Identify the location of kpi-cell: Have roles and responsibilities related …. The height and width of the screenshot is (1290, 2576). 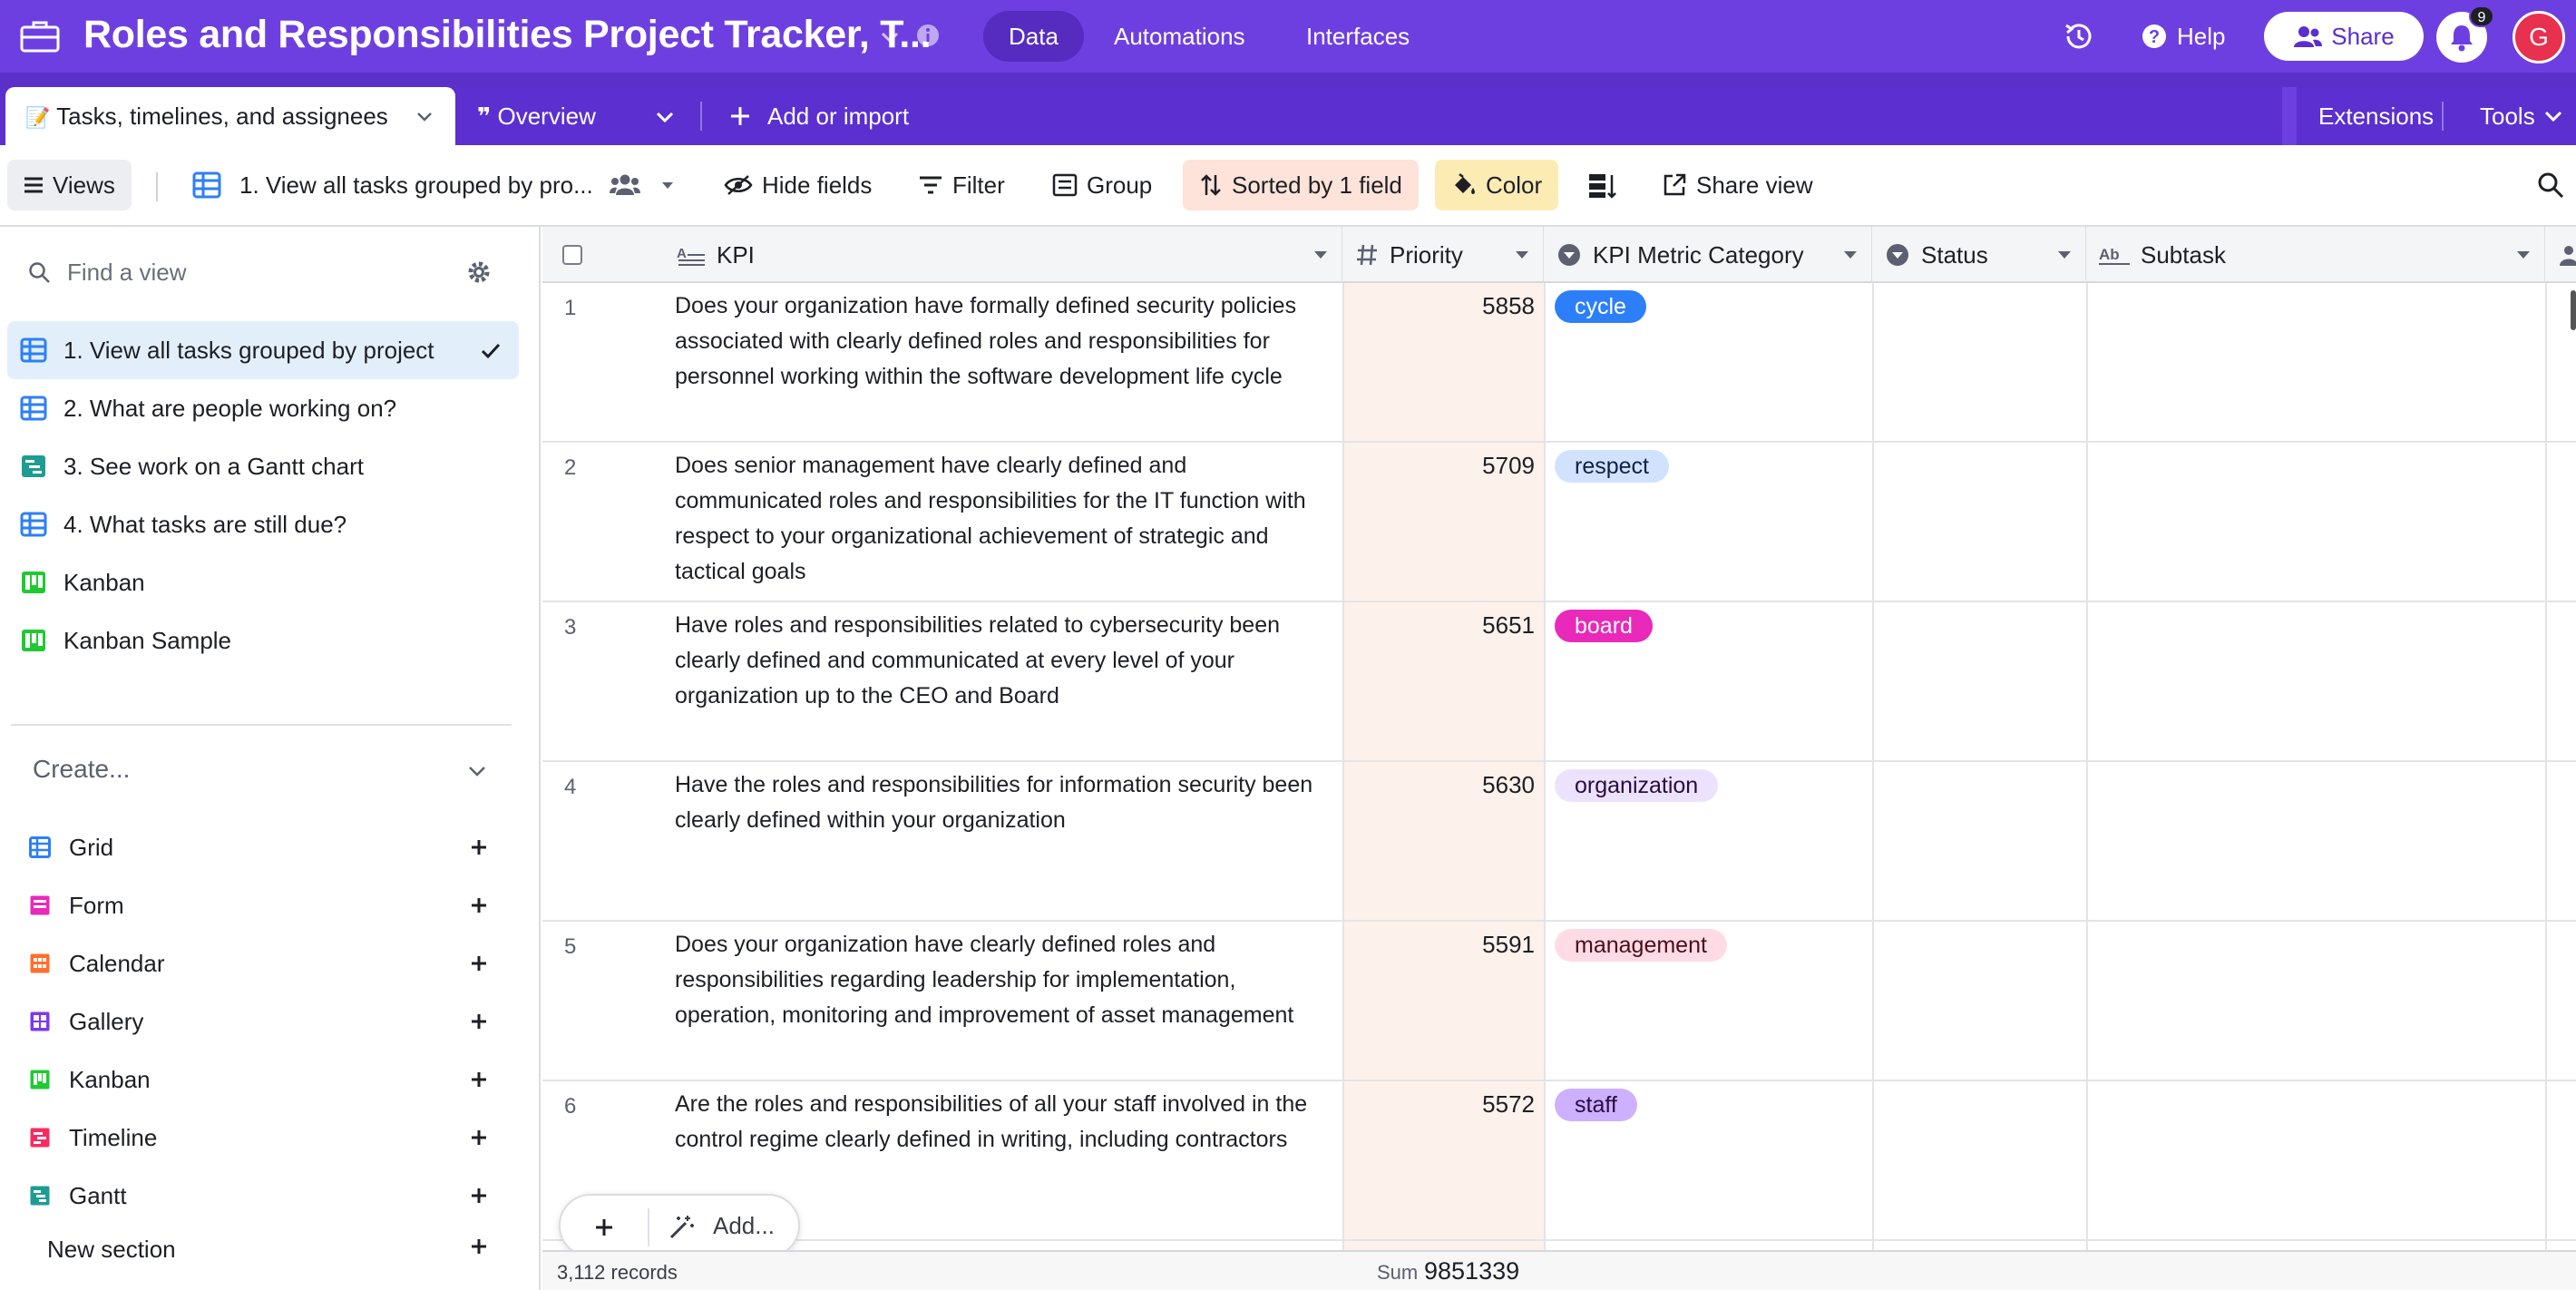
(1006, 661).